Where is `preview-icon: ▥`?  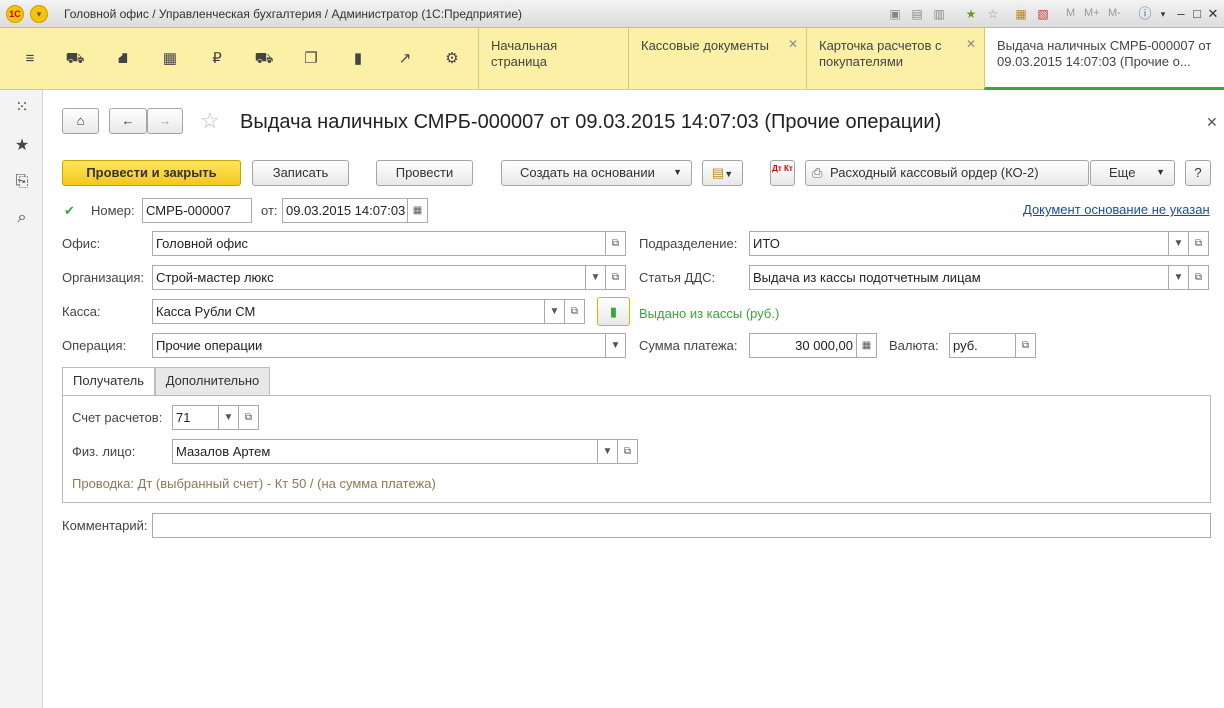 preview-icon: ▥ is located at coordinates (939, 14).